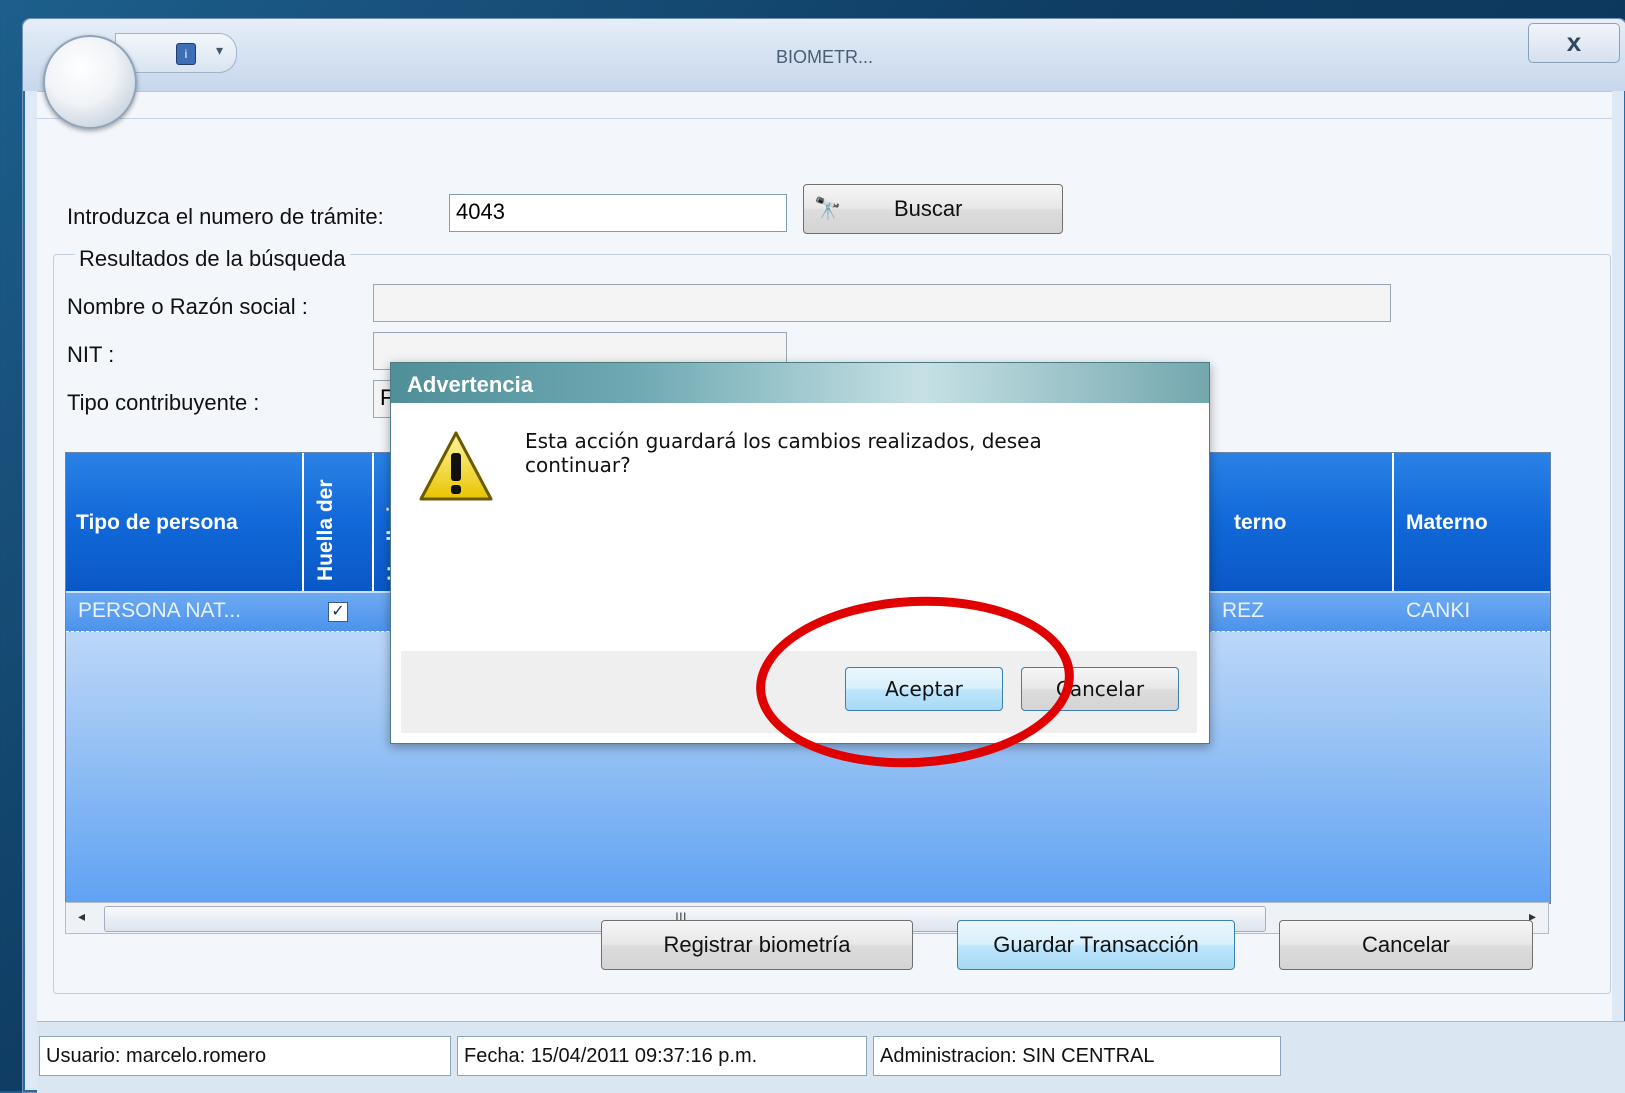 The height and width of the screenshot is (1093, 1625). Describe the element at coordinates (618, 213) in the screenshot. I see `tramite-input: 4043` at that location.